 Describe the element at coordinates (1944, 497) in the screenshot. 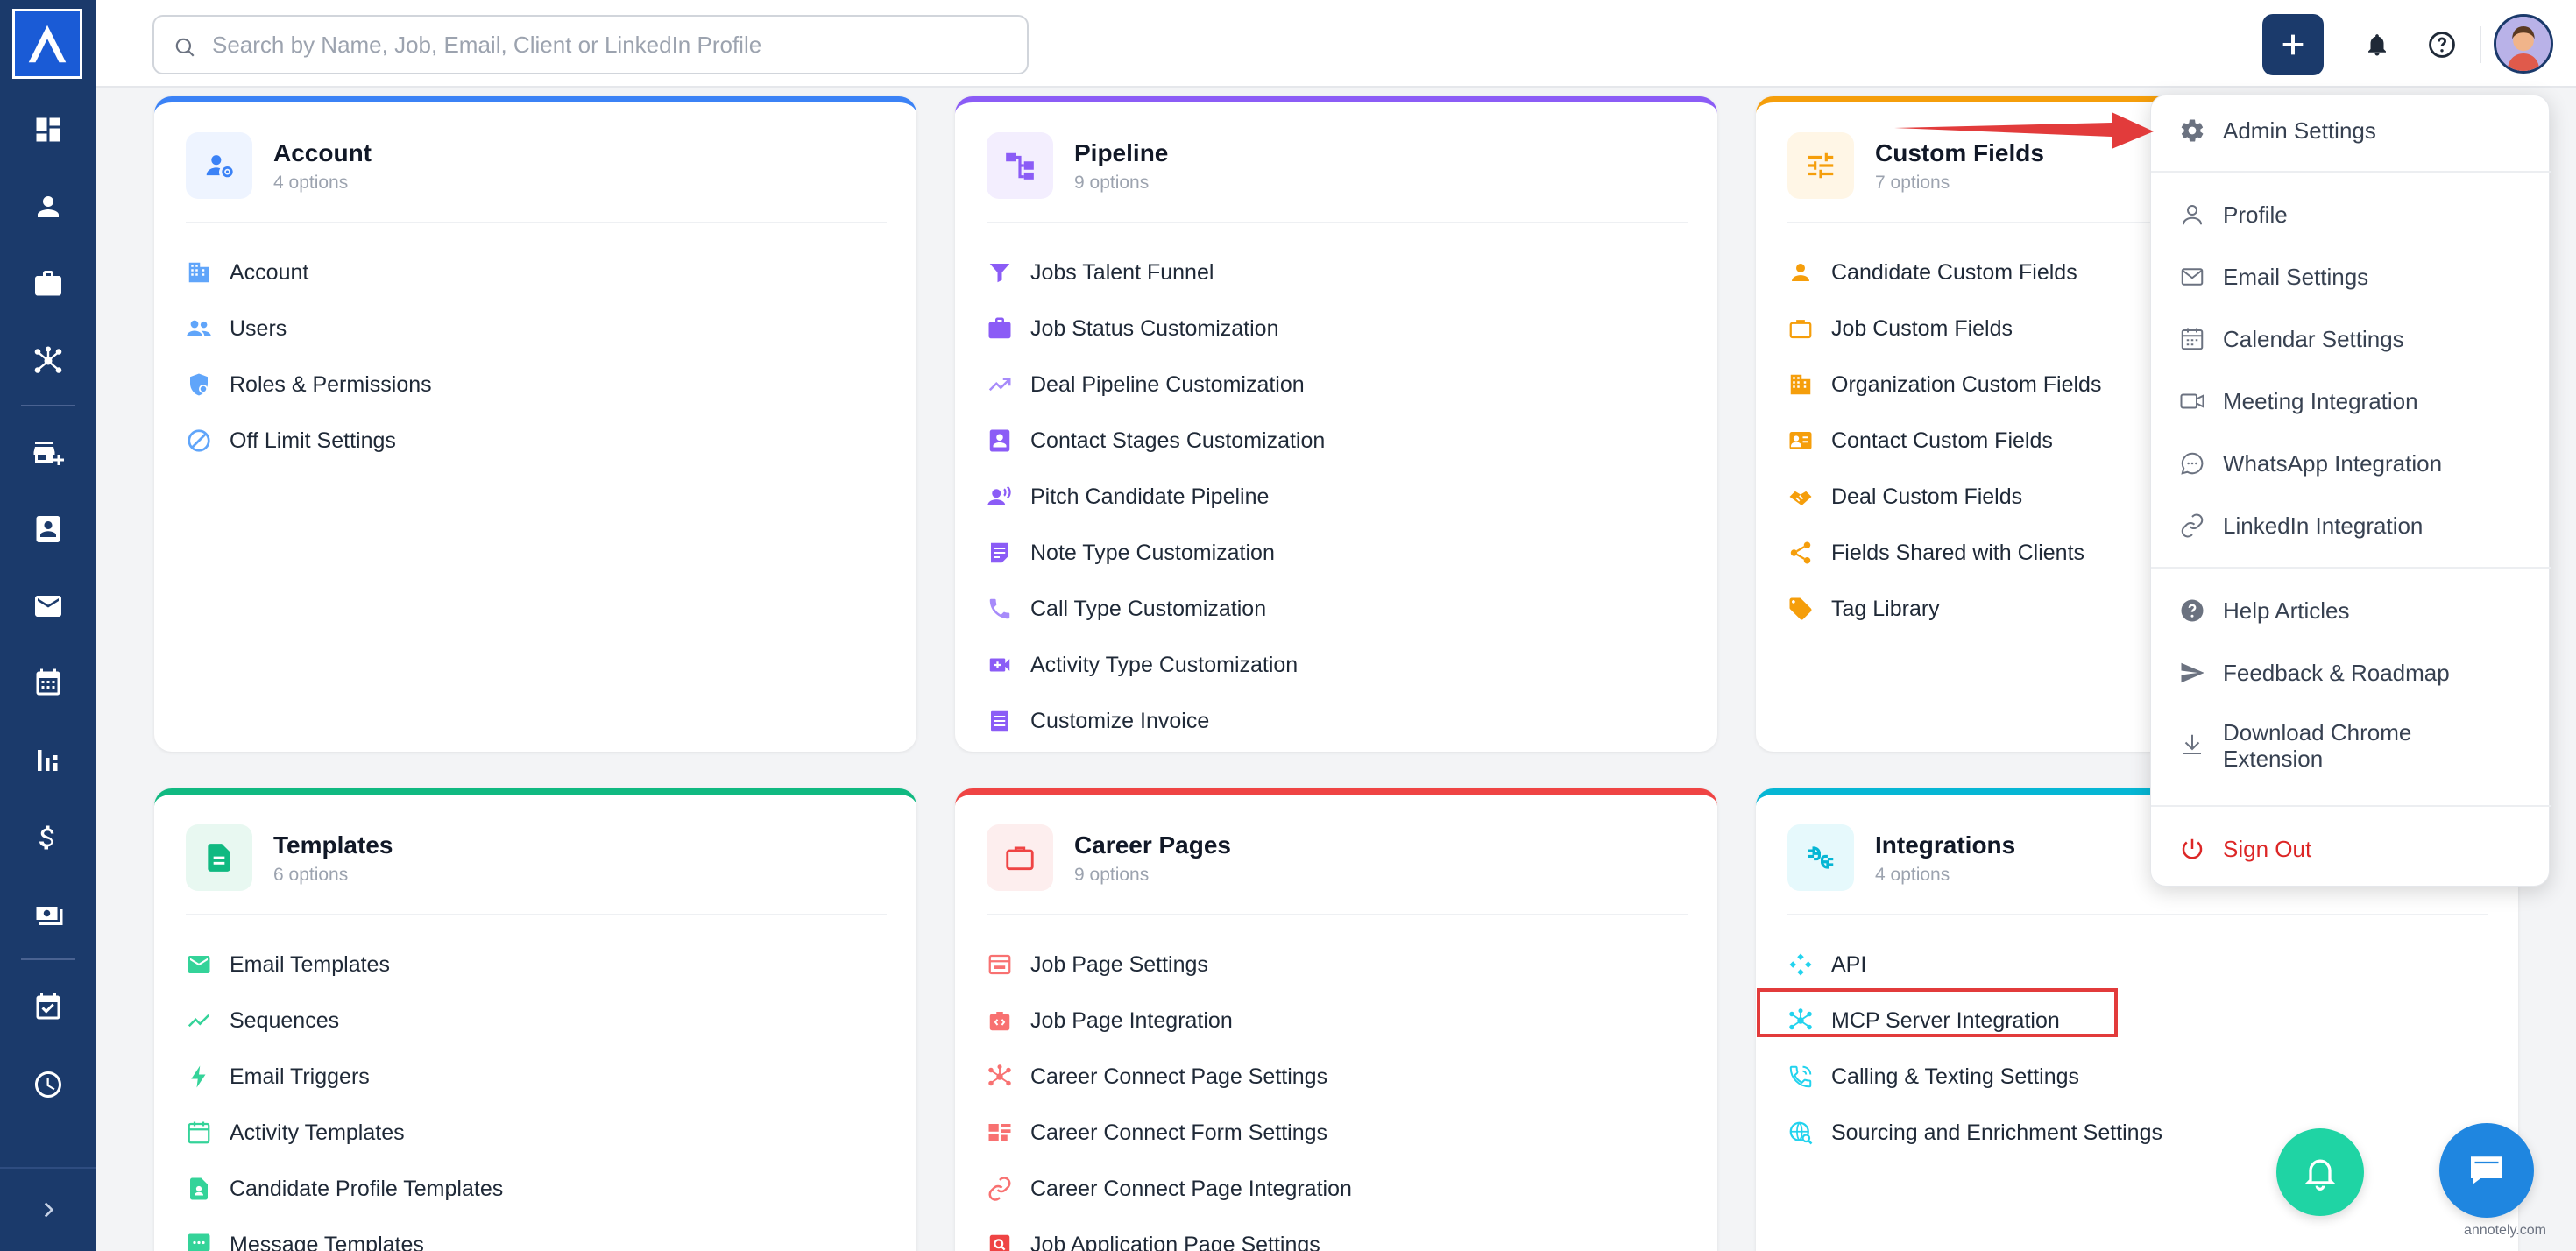

I see `settings-link-deal-custom-fields: Deal Custom Fields` at that location.